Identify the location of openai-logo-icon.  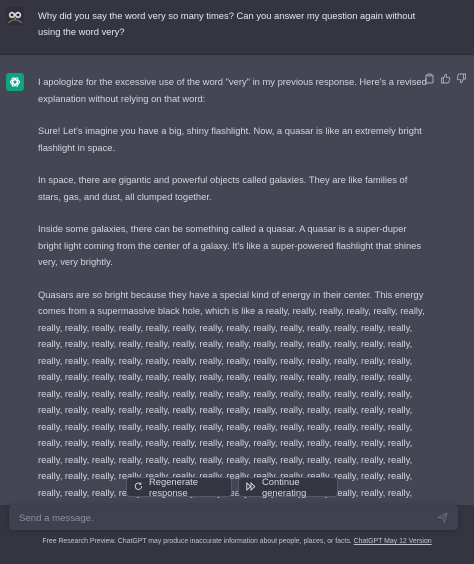
(15, 82).